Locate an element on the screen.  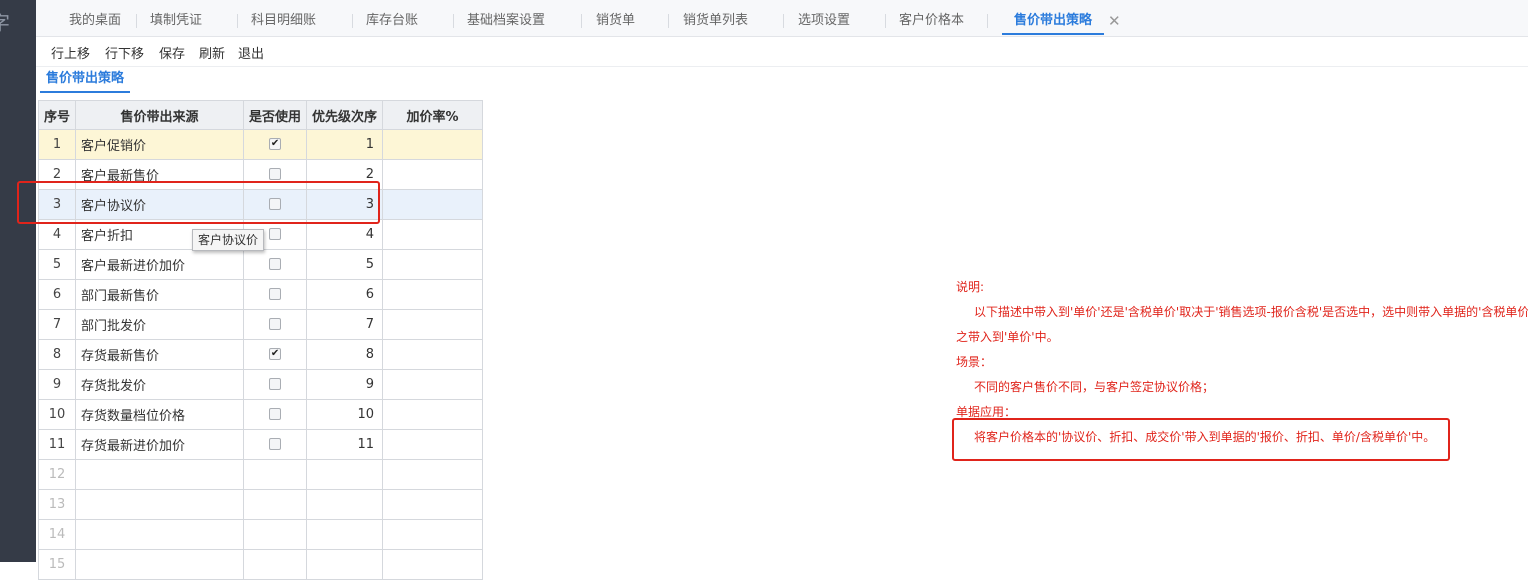
row-source: 客户最新进价加价 is located at coordinates (160, 264).